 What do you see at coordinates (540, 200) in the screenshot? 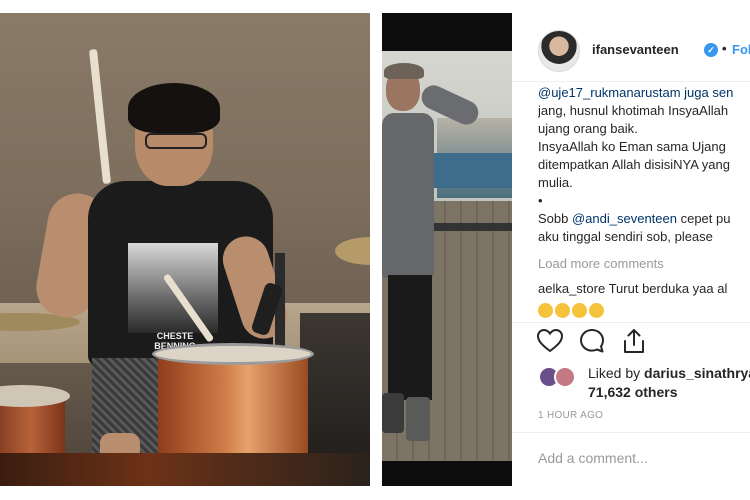
I see `comment-line: •` at bounding box center [540, 200].